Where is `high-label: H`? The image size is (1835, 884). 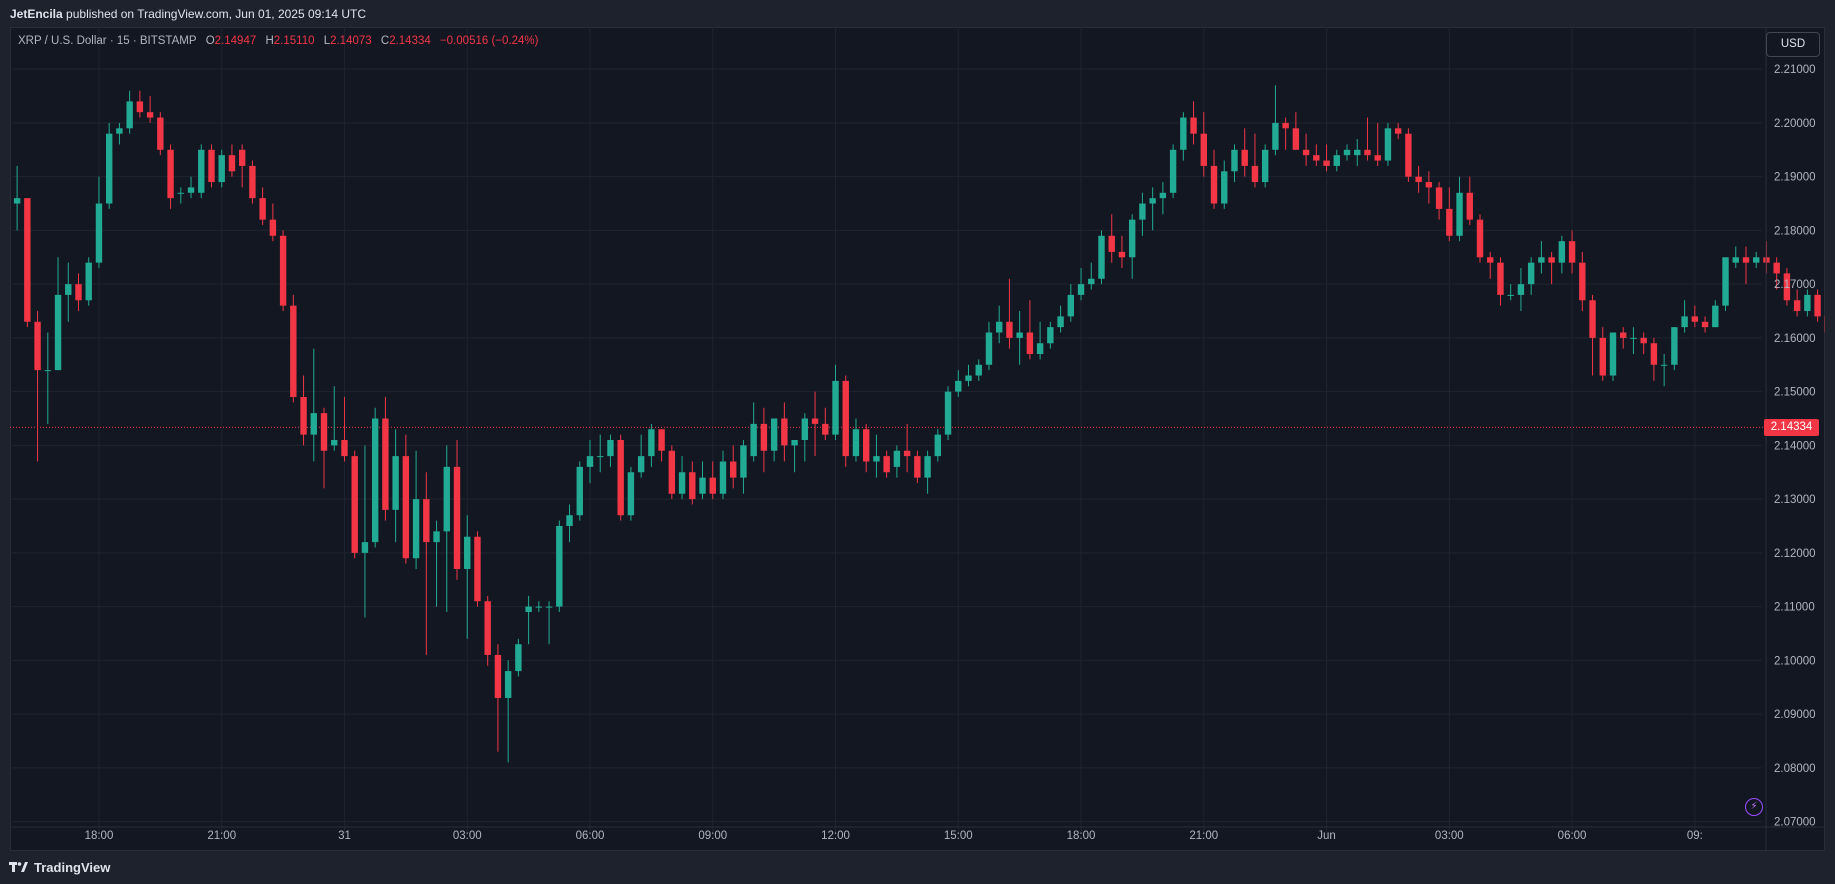
high-label: H is located at coordinates (269, 41).